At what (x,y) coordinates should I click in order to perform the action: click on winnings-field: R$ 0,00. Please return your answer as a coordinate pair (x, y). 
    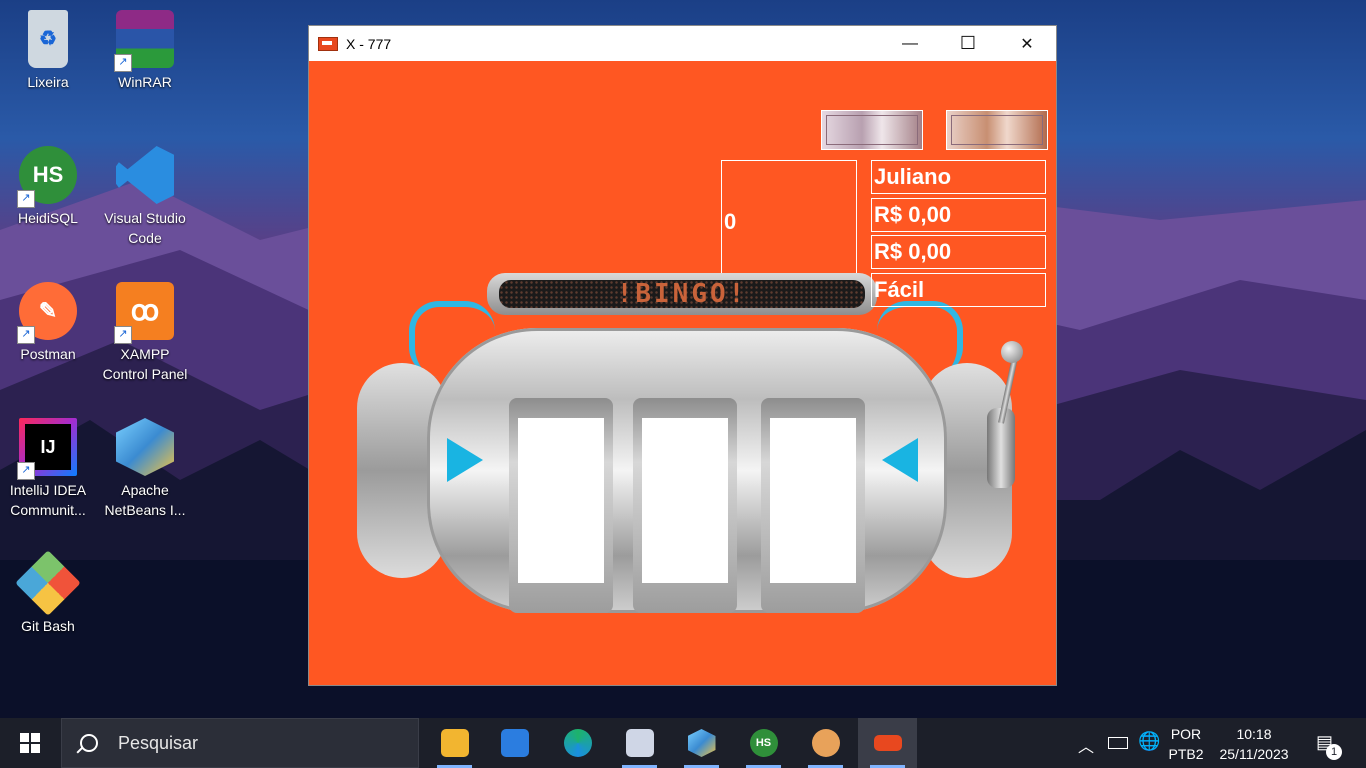
    Looking at the image, I should click on (958, 252).